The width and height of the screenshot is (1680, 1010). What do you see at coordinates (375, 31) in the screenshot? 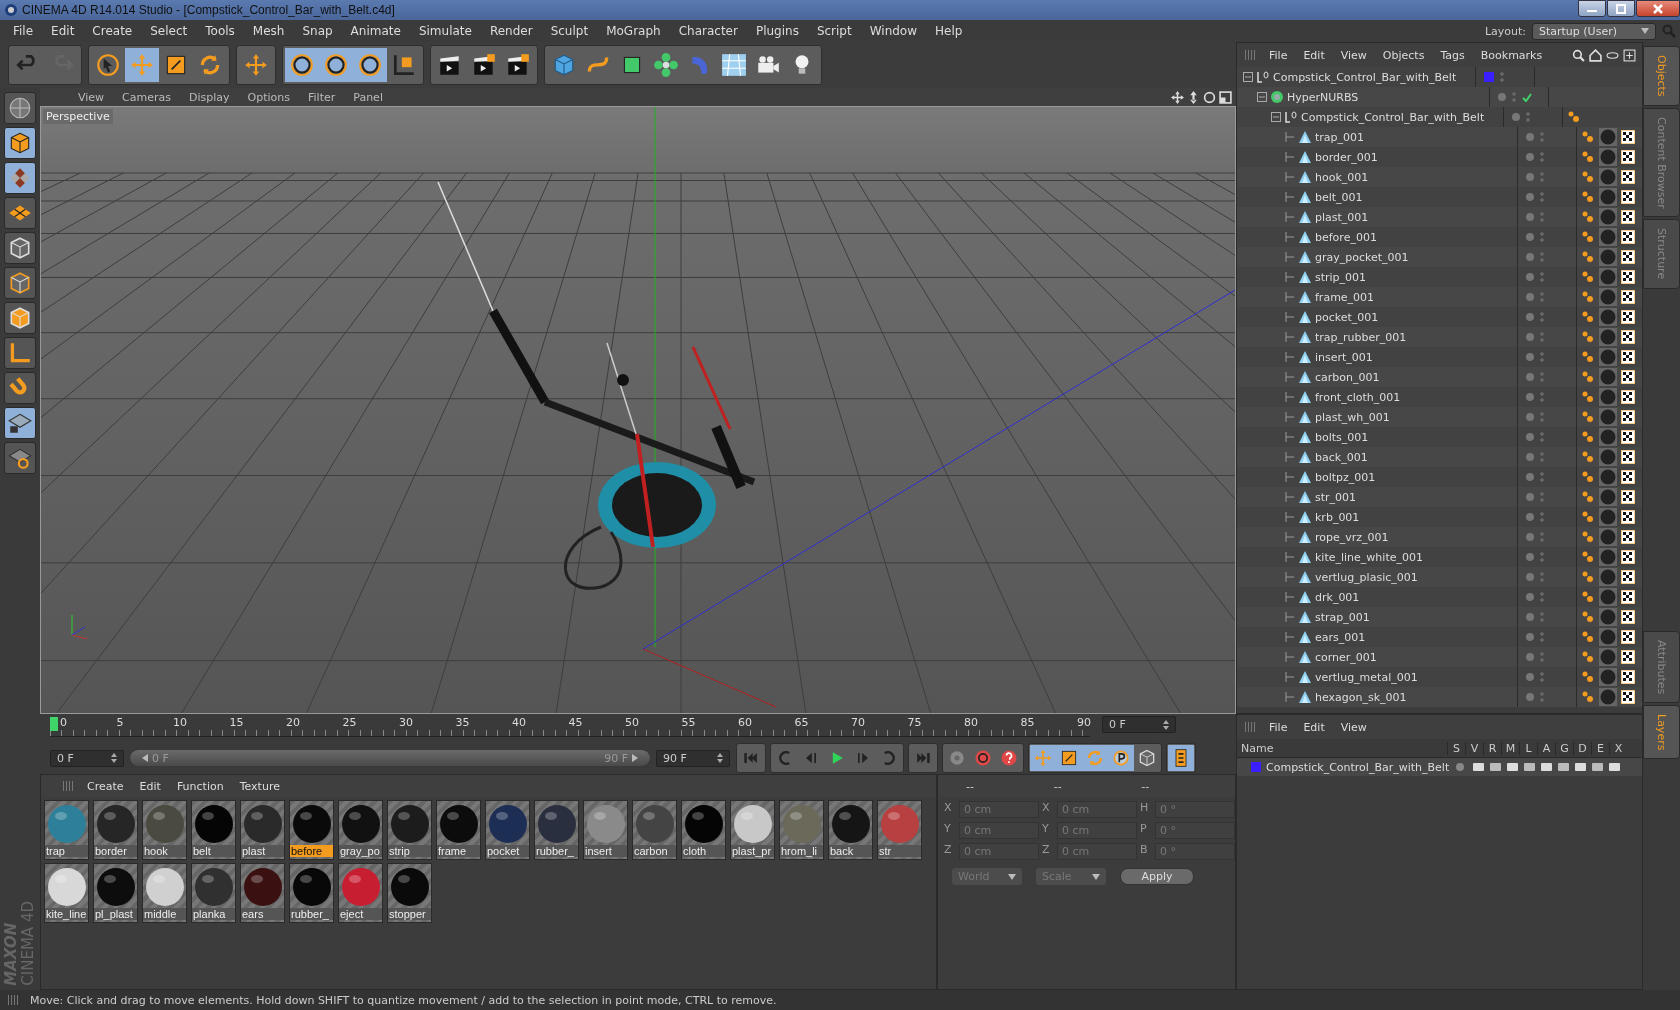
I see `menu-item: Animate` at bounding box center [375, 31].